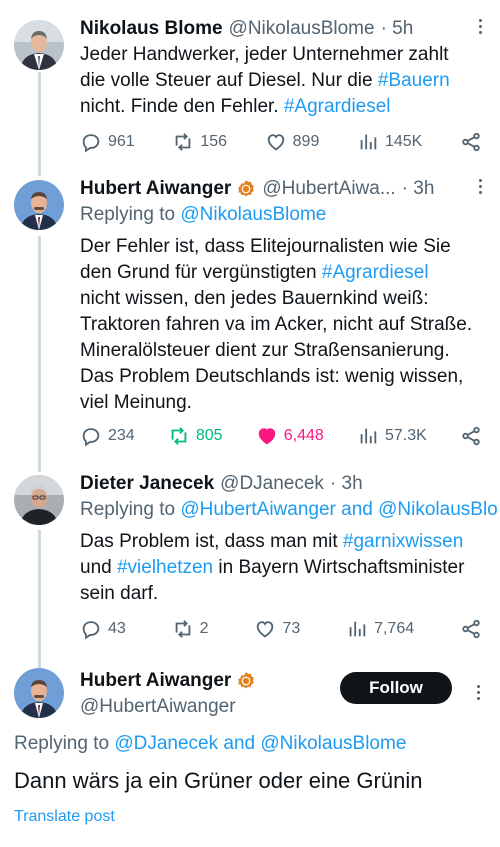  Describe the element at coordinates (403, 541) in the screenshot. I see `hashtag-link: #garnixwissen` at that location.